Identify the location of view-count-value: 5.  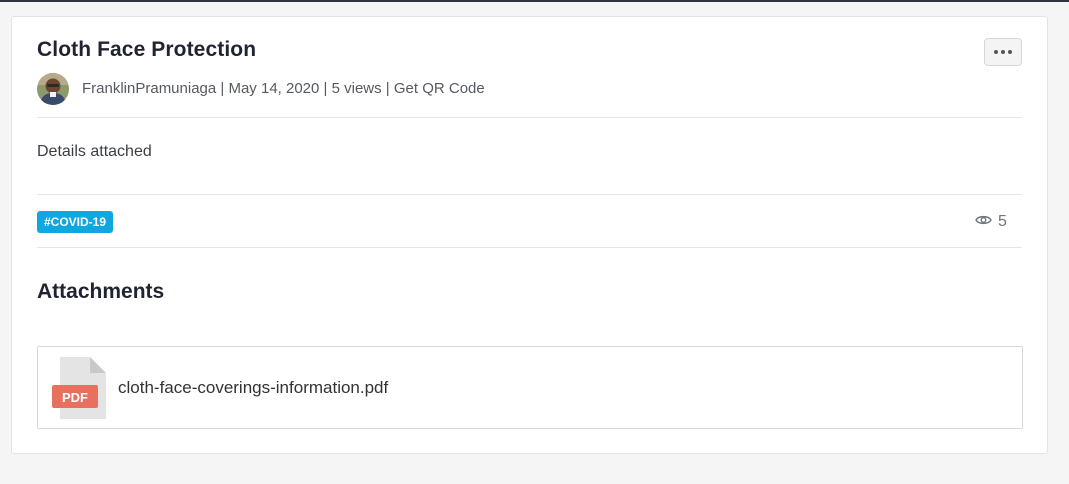
(1002, 221).